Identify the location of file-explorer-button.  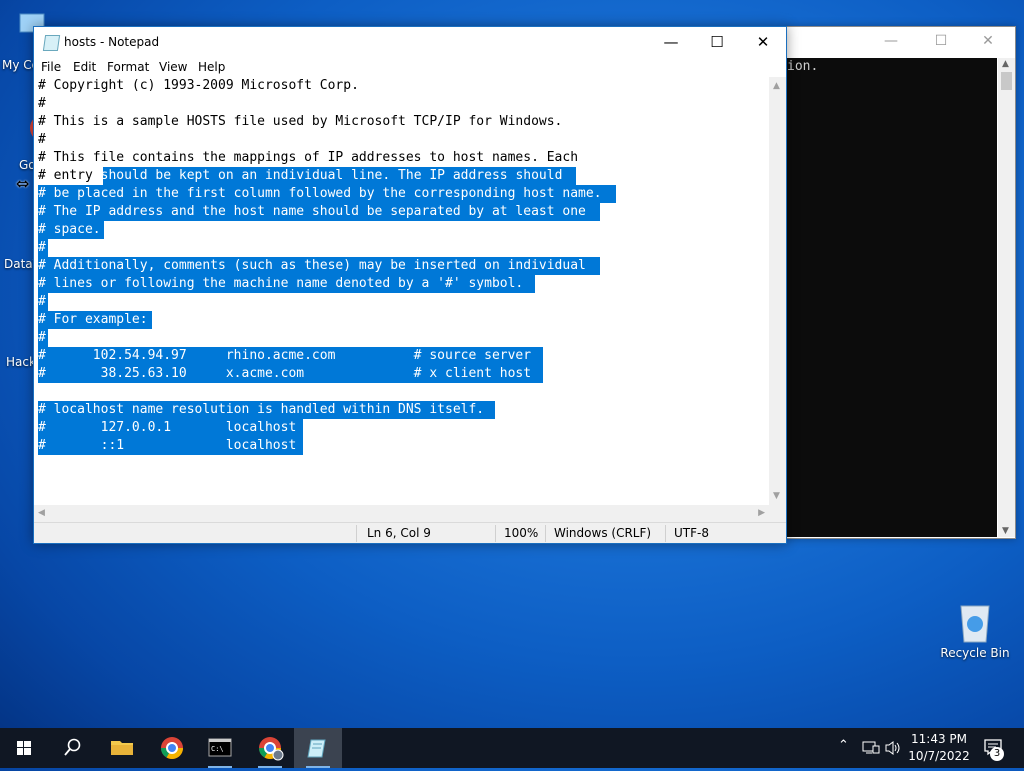
(122, 748).